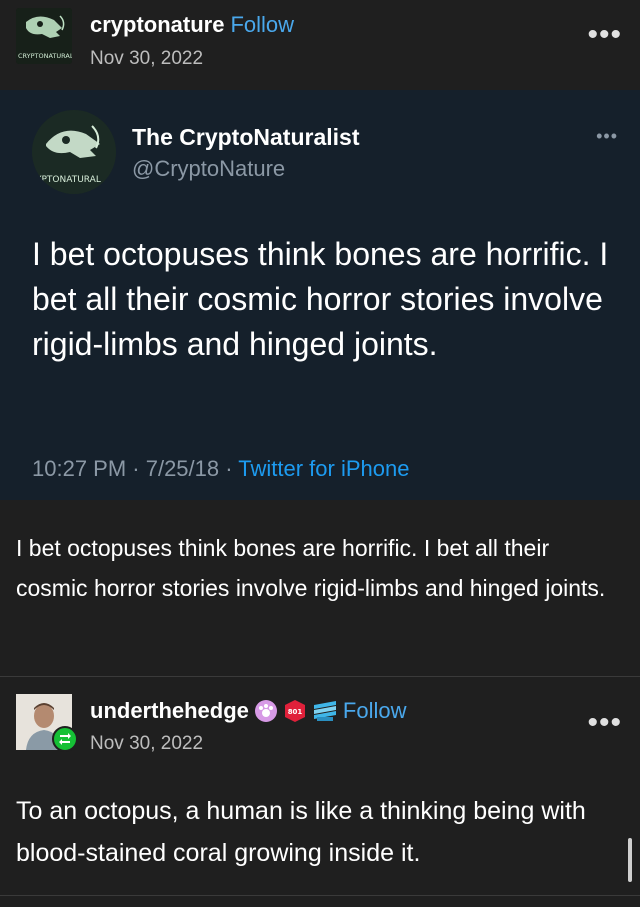 Image resolution: width=640 pixels, height=907 pixels. Describe the element at coordinates (45, 56) in the screenshot. I see `svg-text: CRYPTONATURALIST` at that location.